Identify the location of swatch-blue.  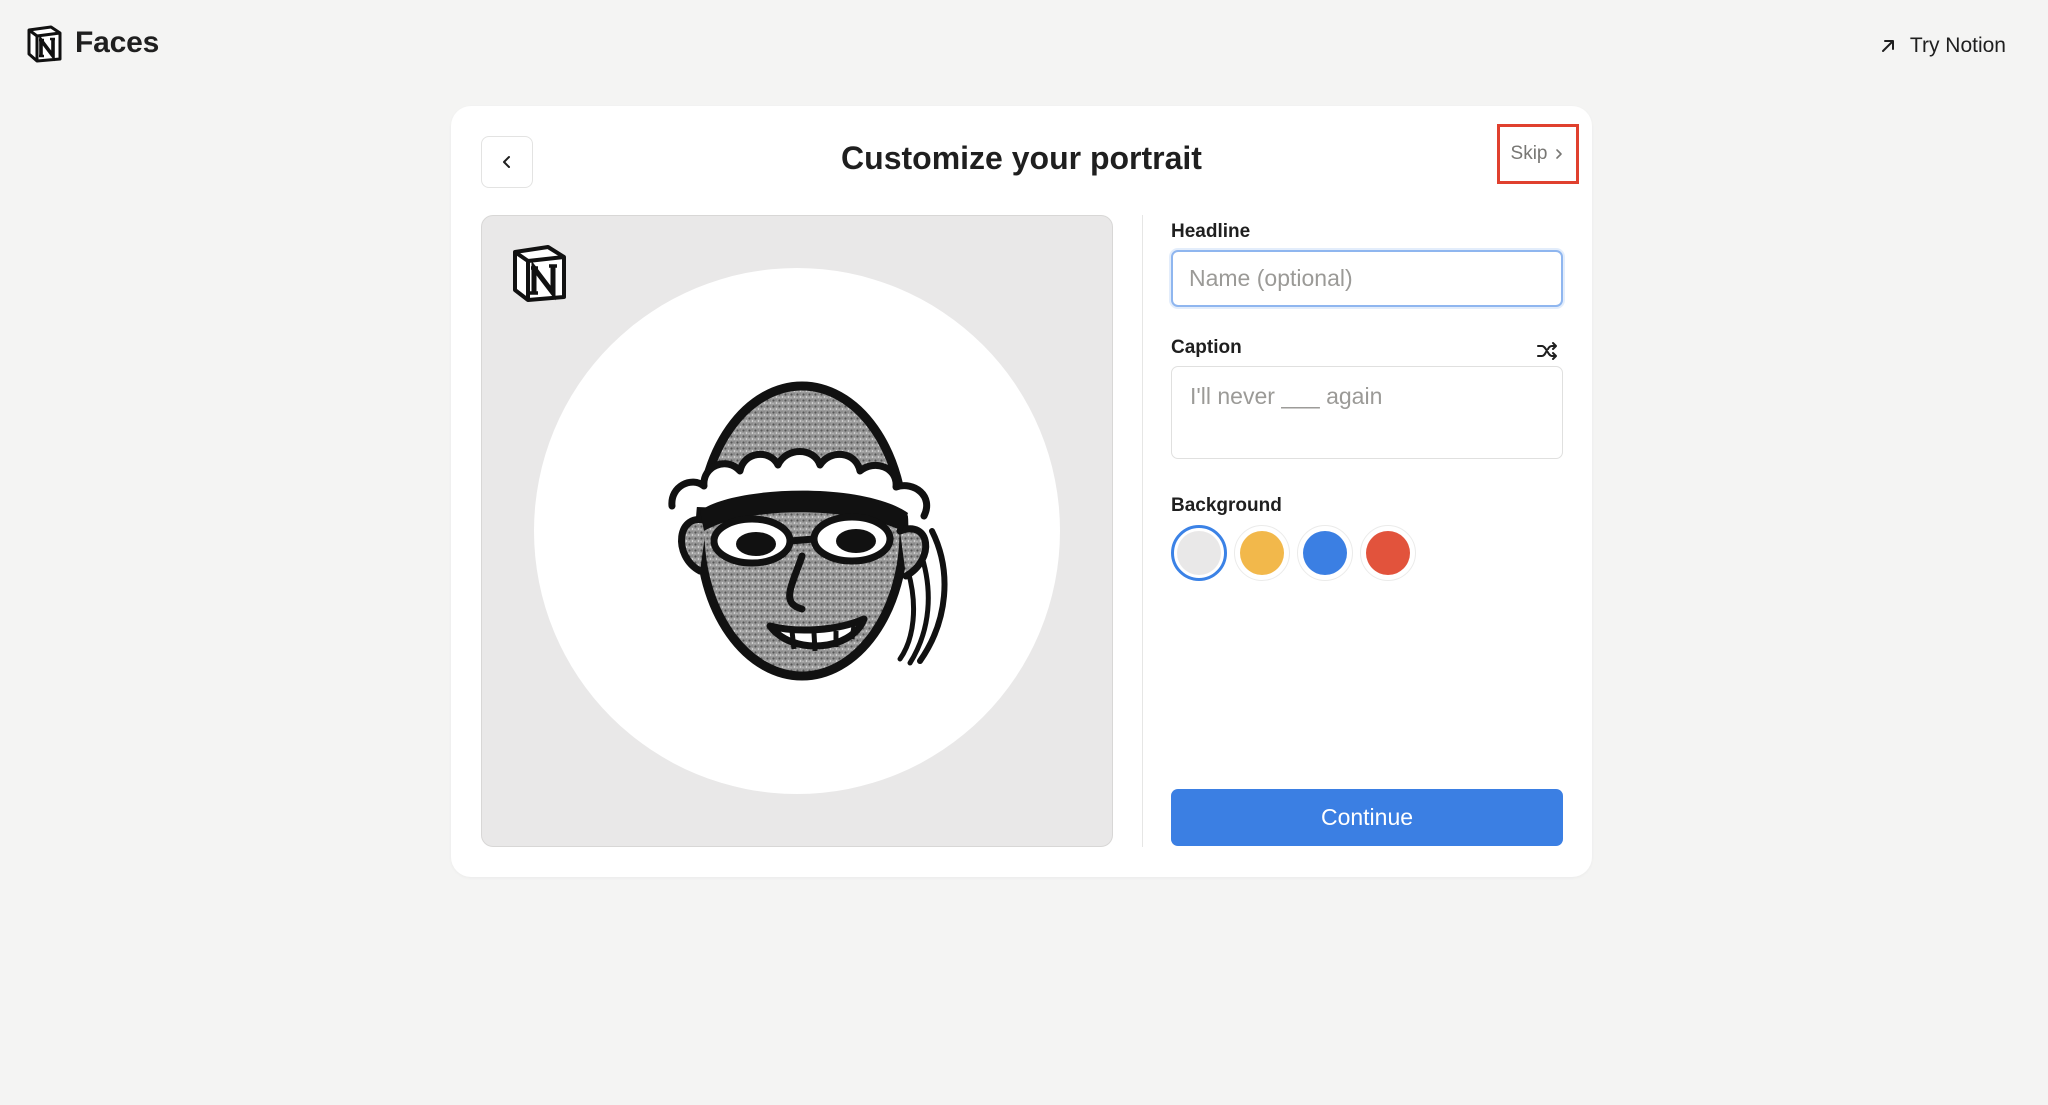
(1325, 553).